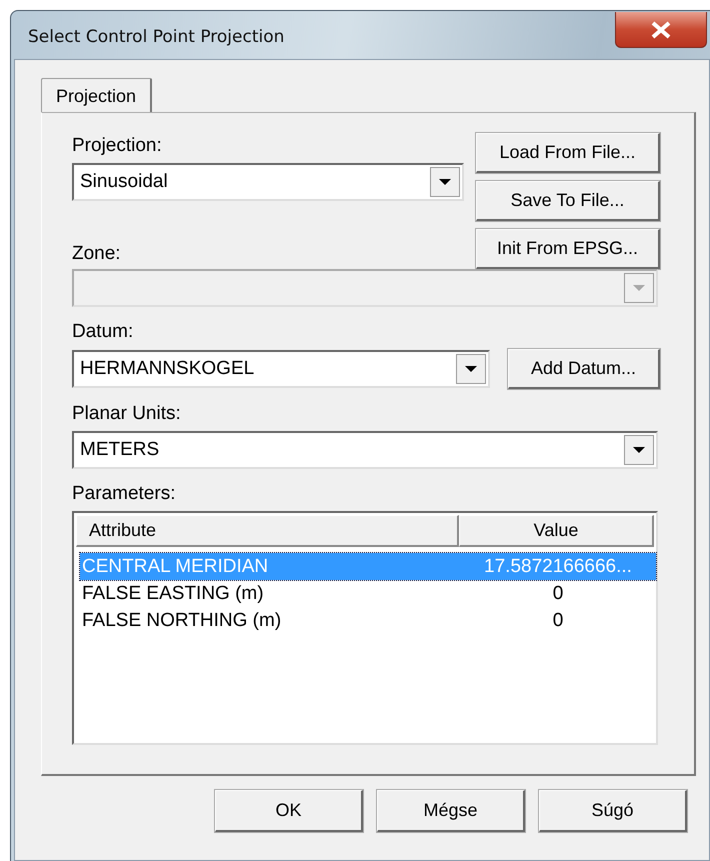 The width and height of the screenshot is (710, 861). Describe the element at coordinates (365, 450) in the screenshot. I see `dropdown: METERS` at that location.